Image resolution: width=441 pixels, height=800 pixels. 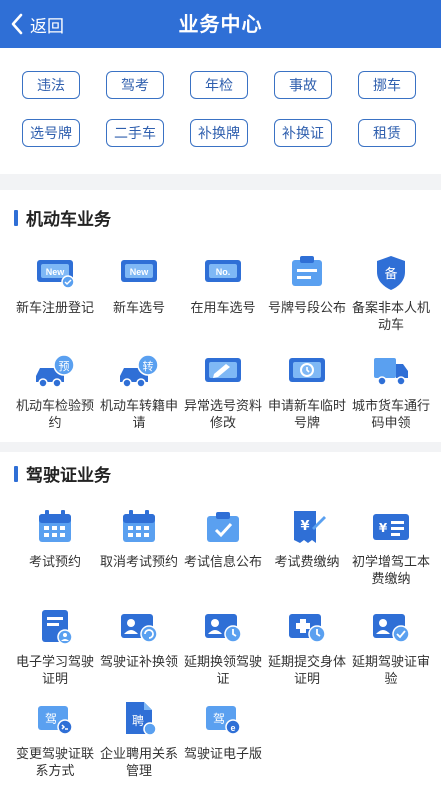 What do you see at coordinates (64, 366) in the screenshot?
I see `svg-text: 预` at bounding box center [64, 366].